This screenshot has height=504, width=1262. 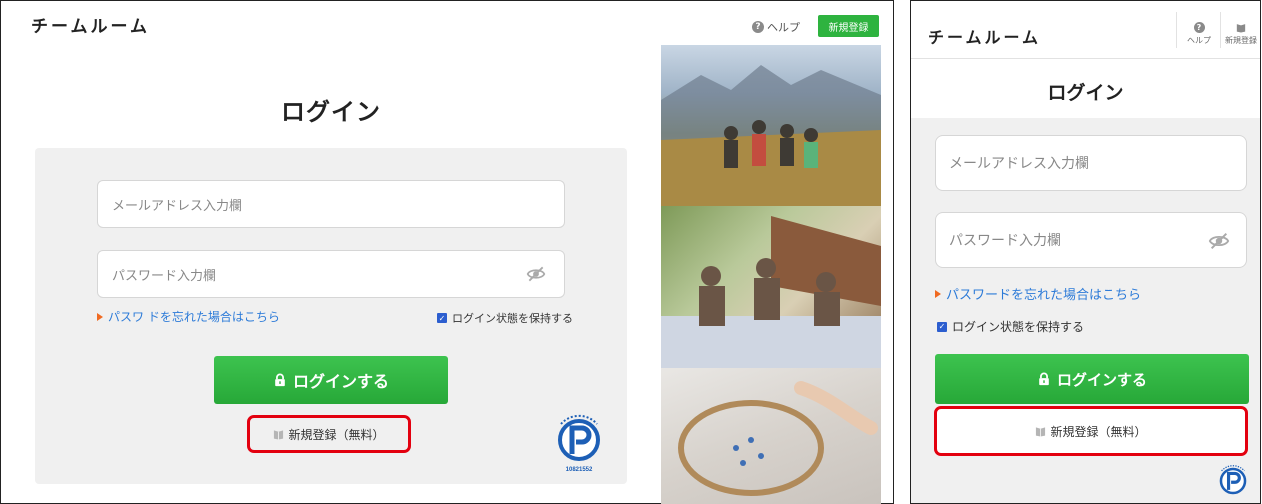 What do you see at coordinates (194, 317) in the screenshot?
I see `forgot-password-label: パスワ ドを忘れた場合はこちら` at bounding box center [194, 317].